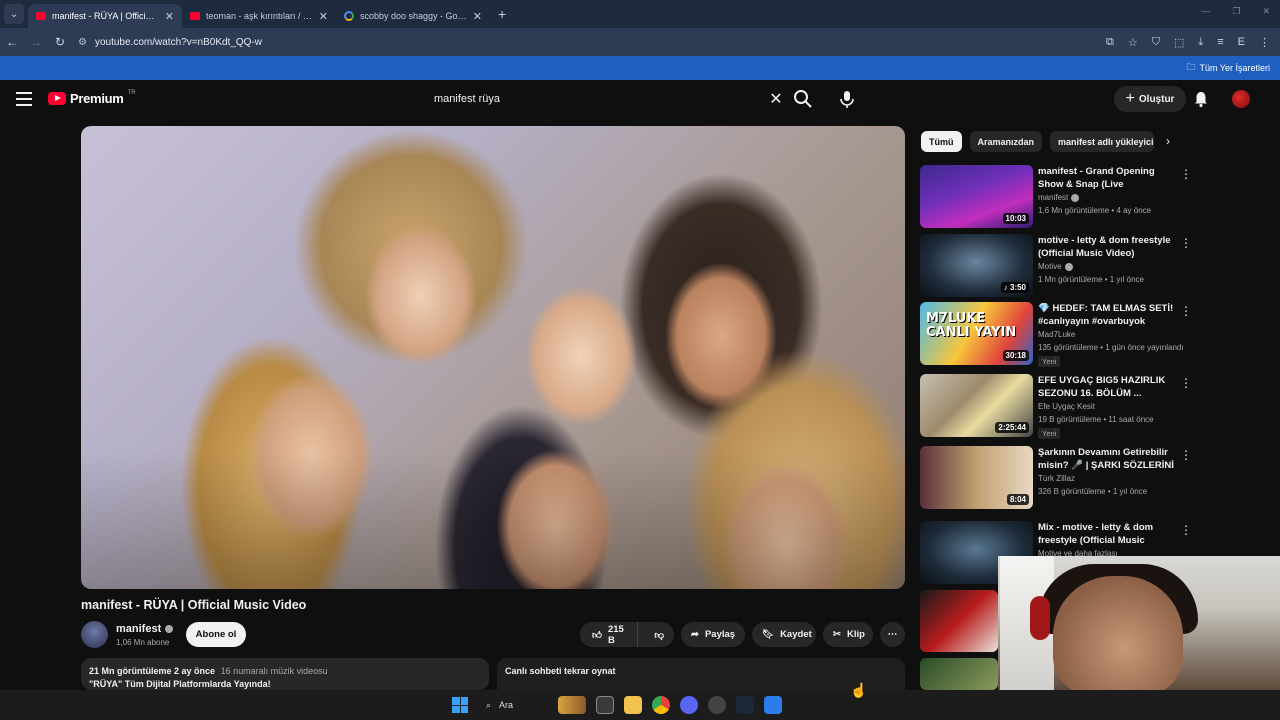 The image size is (1280, 720). What do you see at coordinates (1201, 99) in the screenshot?
I see `notifications-bell-icon` at bounding box center [1201, 99].